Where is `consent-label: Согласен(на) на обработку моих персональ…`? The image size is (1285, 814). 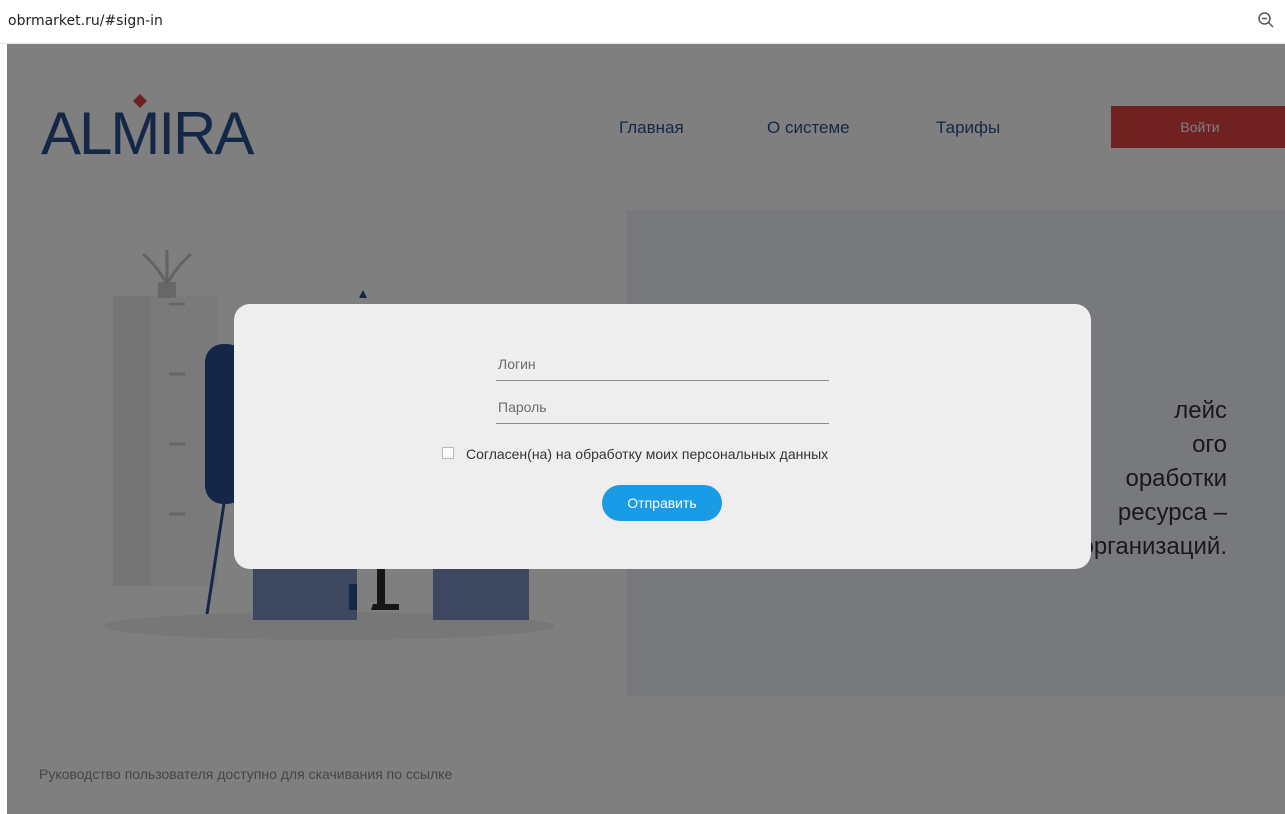
consent-label: Согласен(на) на обработку моих персональ… is located at coordinates (647, 454).